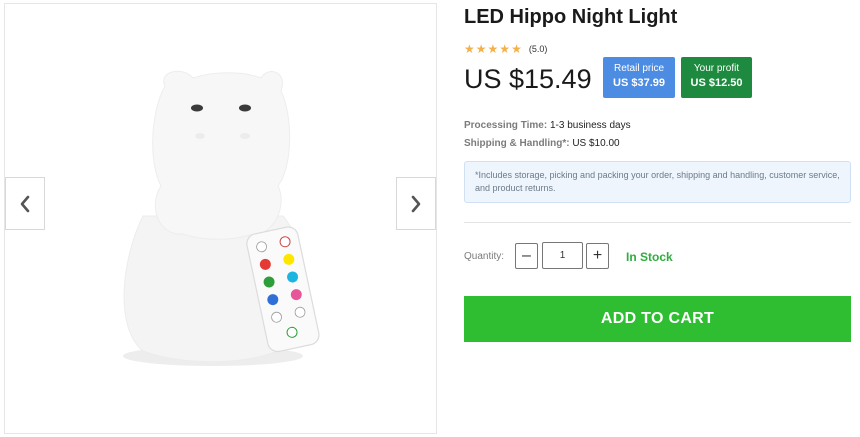 The image size is (860, 437). Describe the element at coordinates (639, 83) in the screenshot. I see `retail-price-value: US $37.99` at that location.